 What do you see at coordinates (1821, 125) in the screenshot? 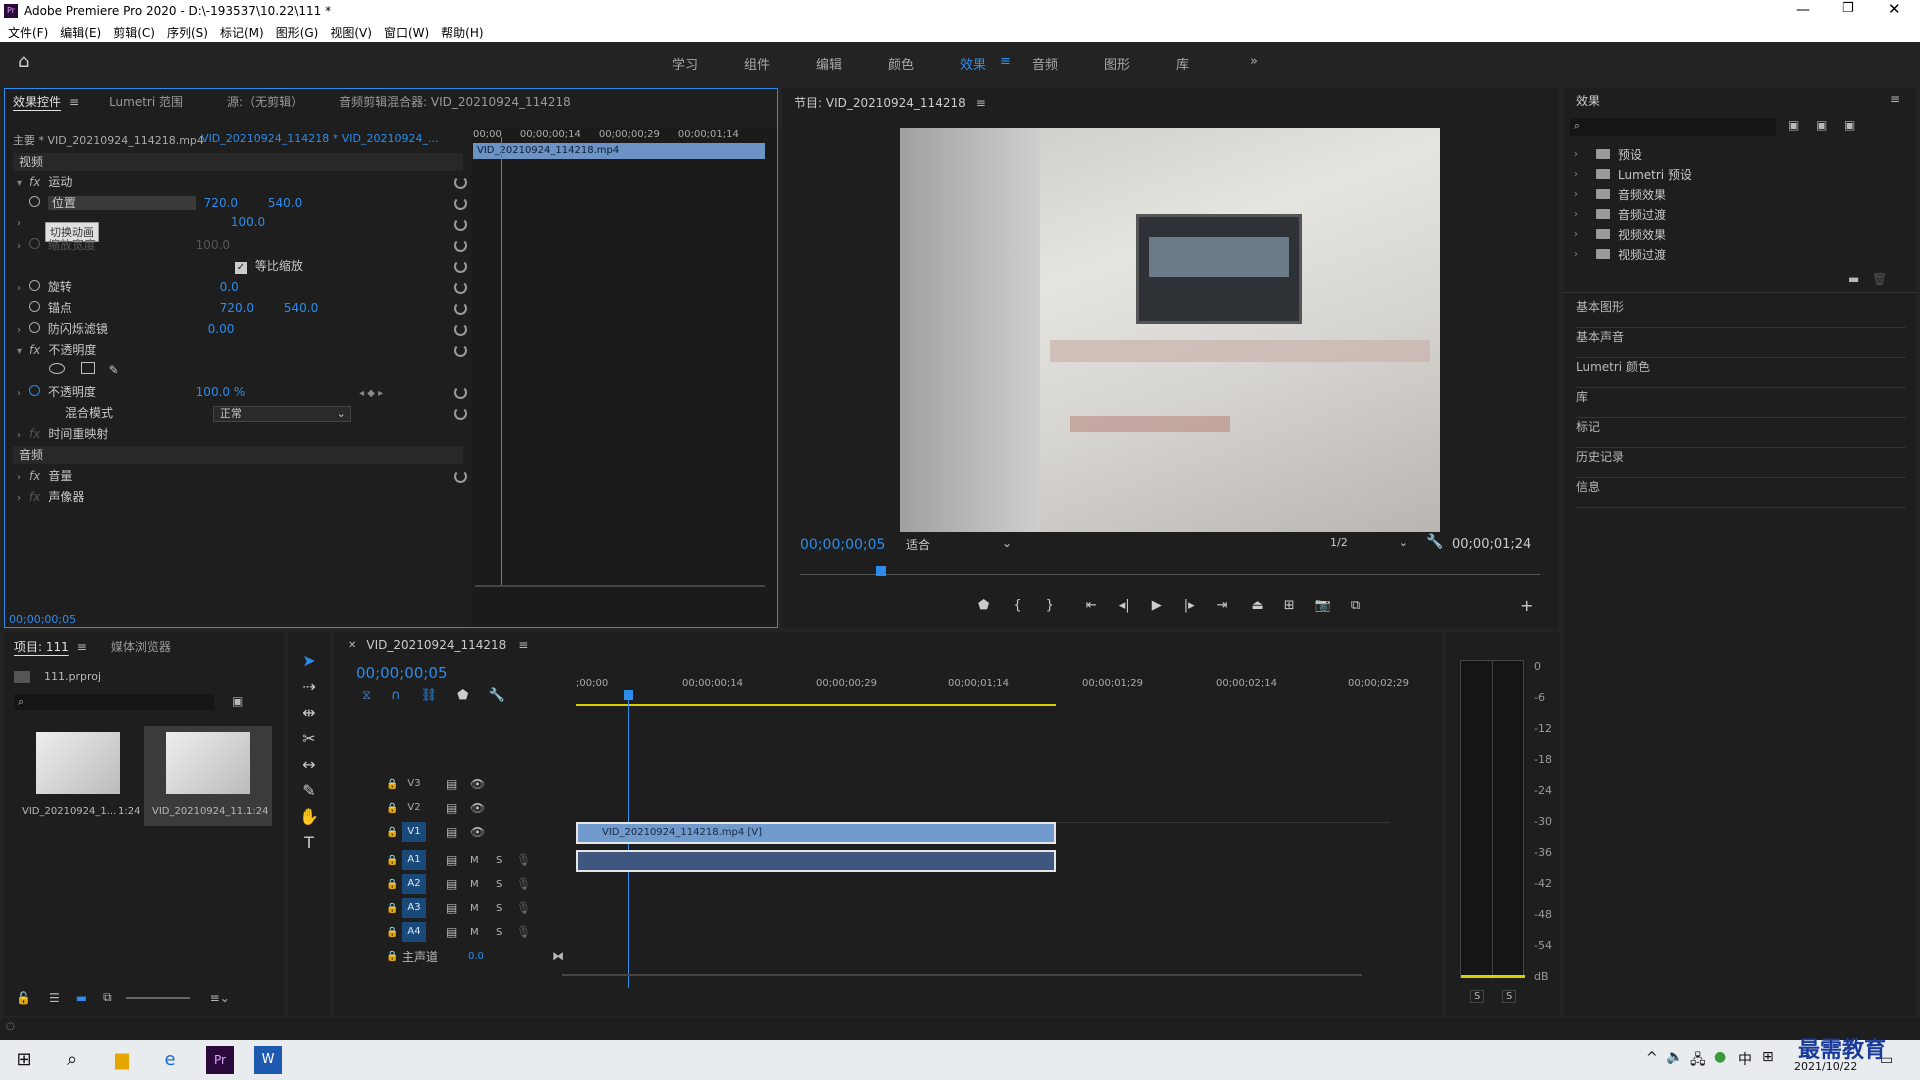
I see `32bit-effects-icon: ▣` at bounding box center [1821, 125].